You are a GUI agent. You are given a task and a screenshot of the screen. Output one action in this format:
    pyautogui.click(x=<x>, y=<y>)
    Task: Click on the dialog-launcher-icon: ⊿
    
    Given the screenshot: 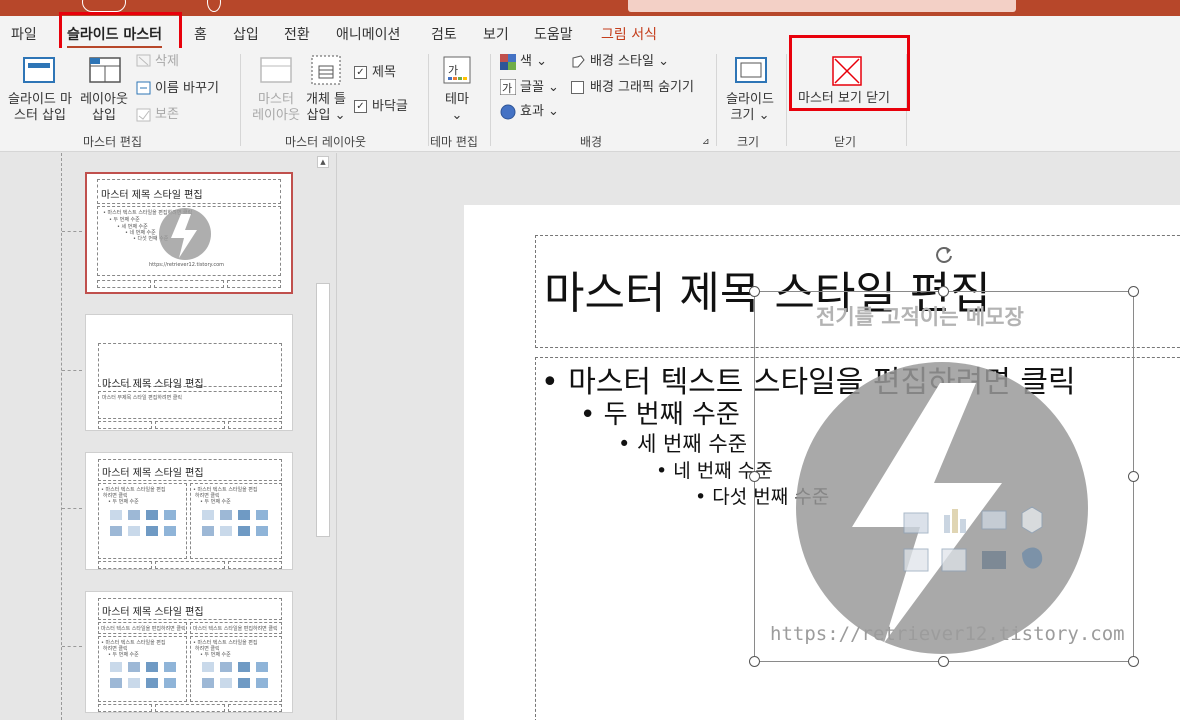 What is the action you would take?
    pyautogui.click(x=706, y=142)
    